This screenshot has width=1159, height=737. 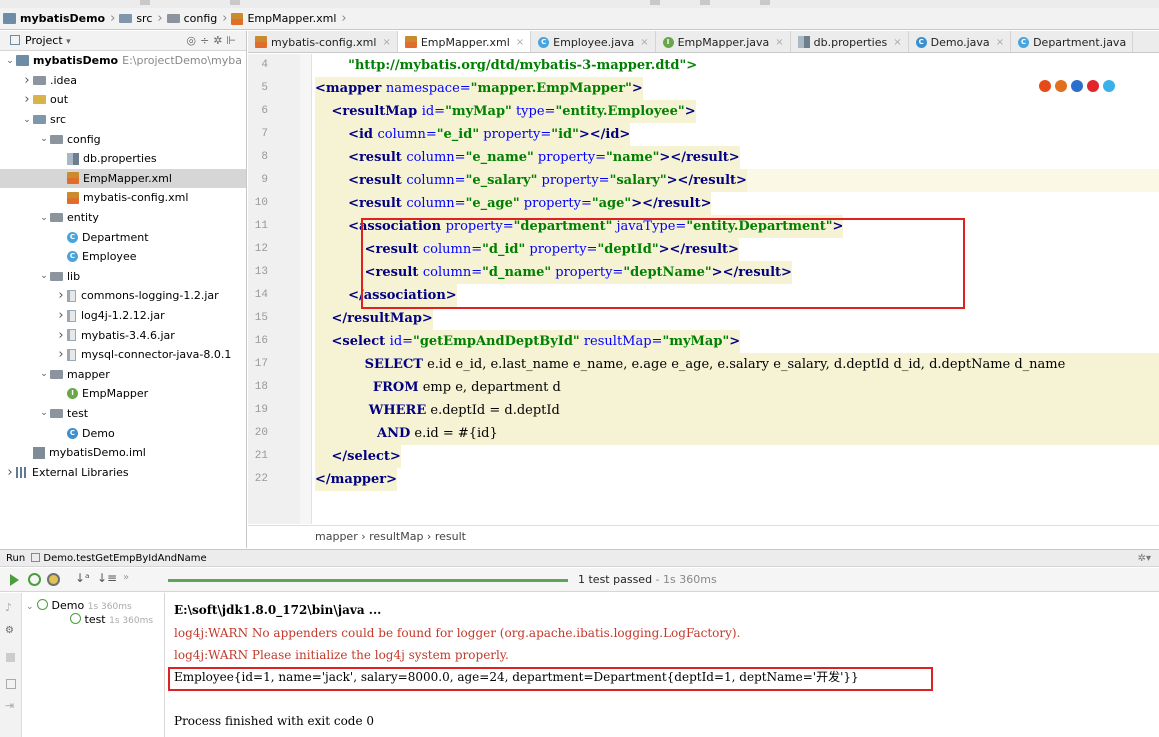 What do you see at coordinates (464, 41) in the screenshot?
I see `editor-tab: EmpMapper.xml ×` at bounding box center [464, 41].